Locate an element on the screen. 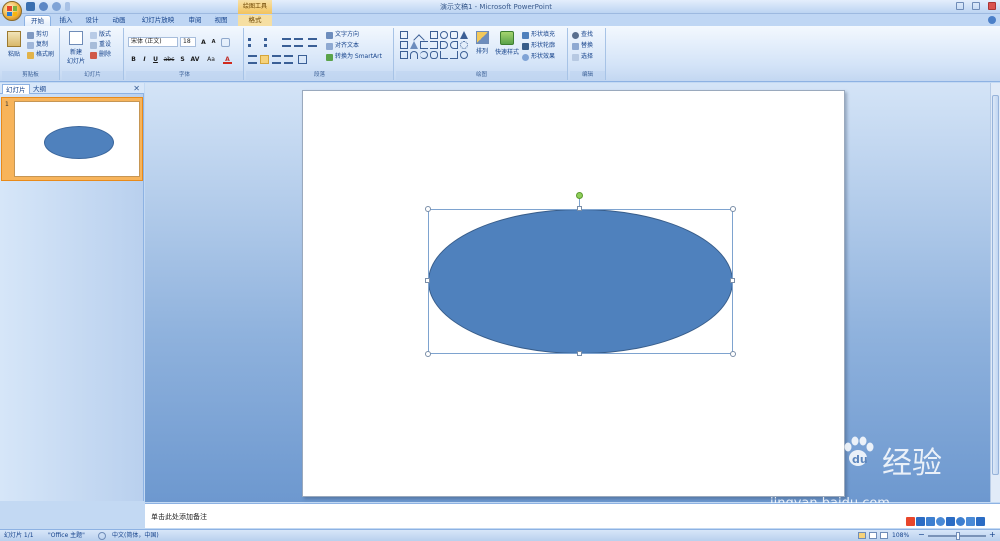  minimize-icon is located at coordinates (960, 6).